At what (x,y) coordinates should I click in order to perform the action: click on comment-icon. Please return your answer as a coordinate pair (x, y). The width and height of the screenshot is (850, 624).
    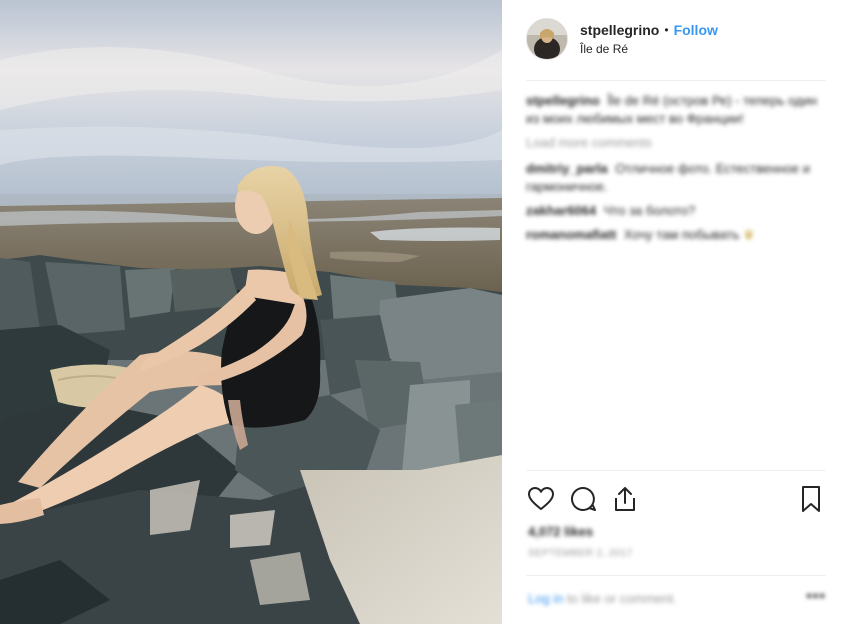
    Looking at the image, I should click on (583, 498).